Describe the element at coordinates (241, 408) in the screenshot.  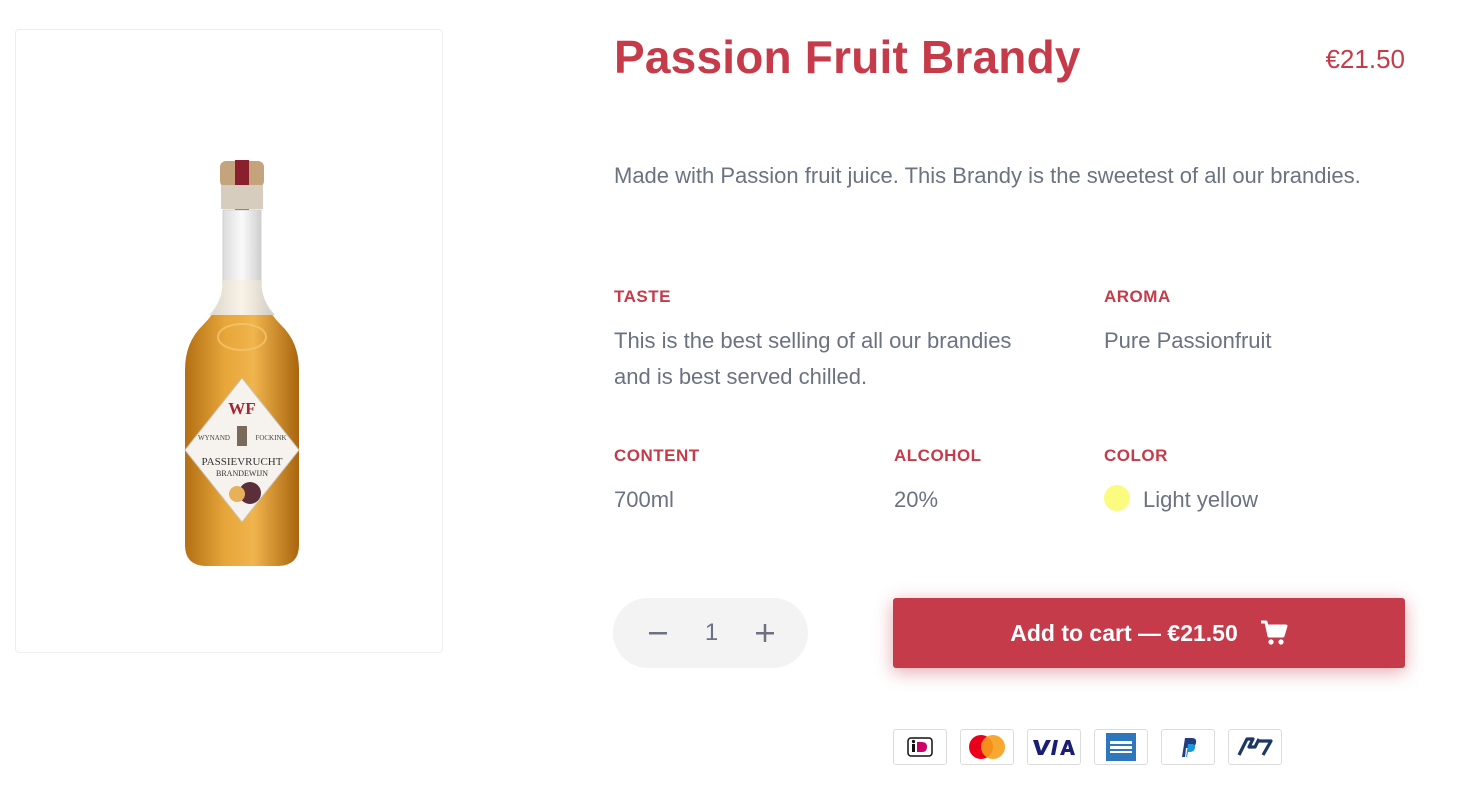
I see `label-brand-mark: WF` at that location.